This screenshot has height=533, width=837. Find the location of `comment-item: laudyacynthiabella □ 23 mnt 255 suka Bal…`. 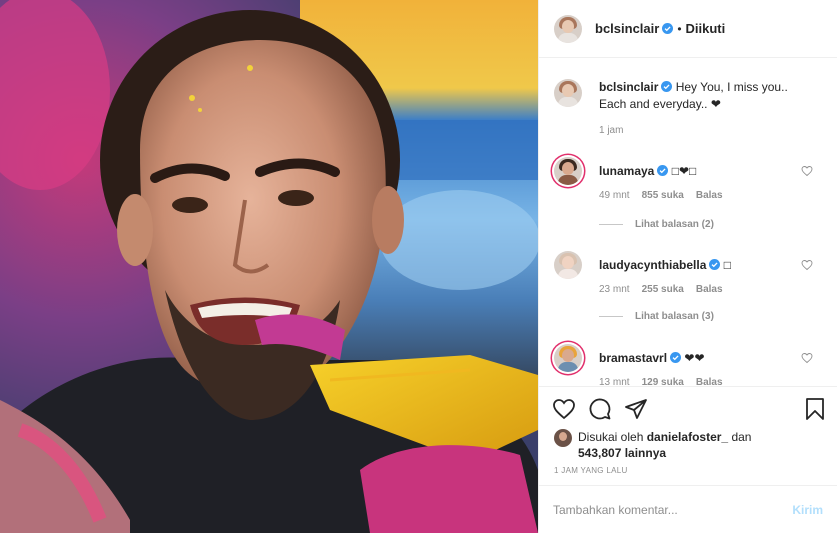

comment-item: laudyacynthiabella □ 23 mnt 255 suka Bal… is located at coordinates (690, 273).